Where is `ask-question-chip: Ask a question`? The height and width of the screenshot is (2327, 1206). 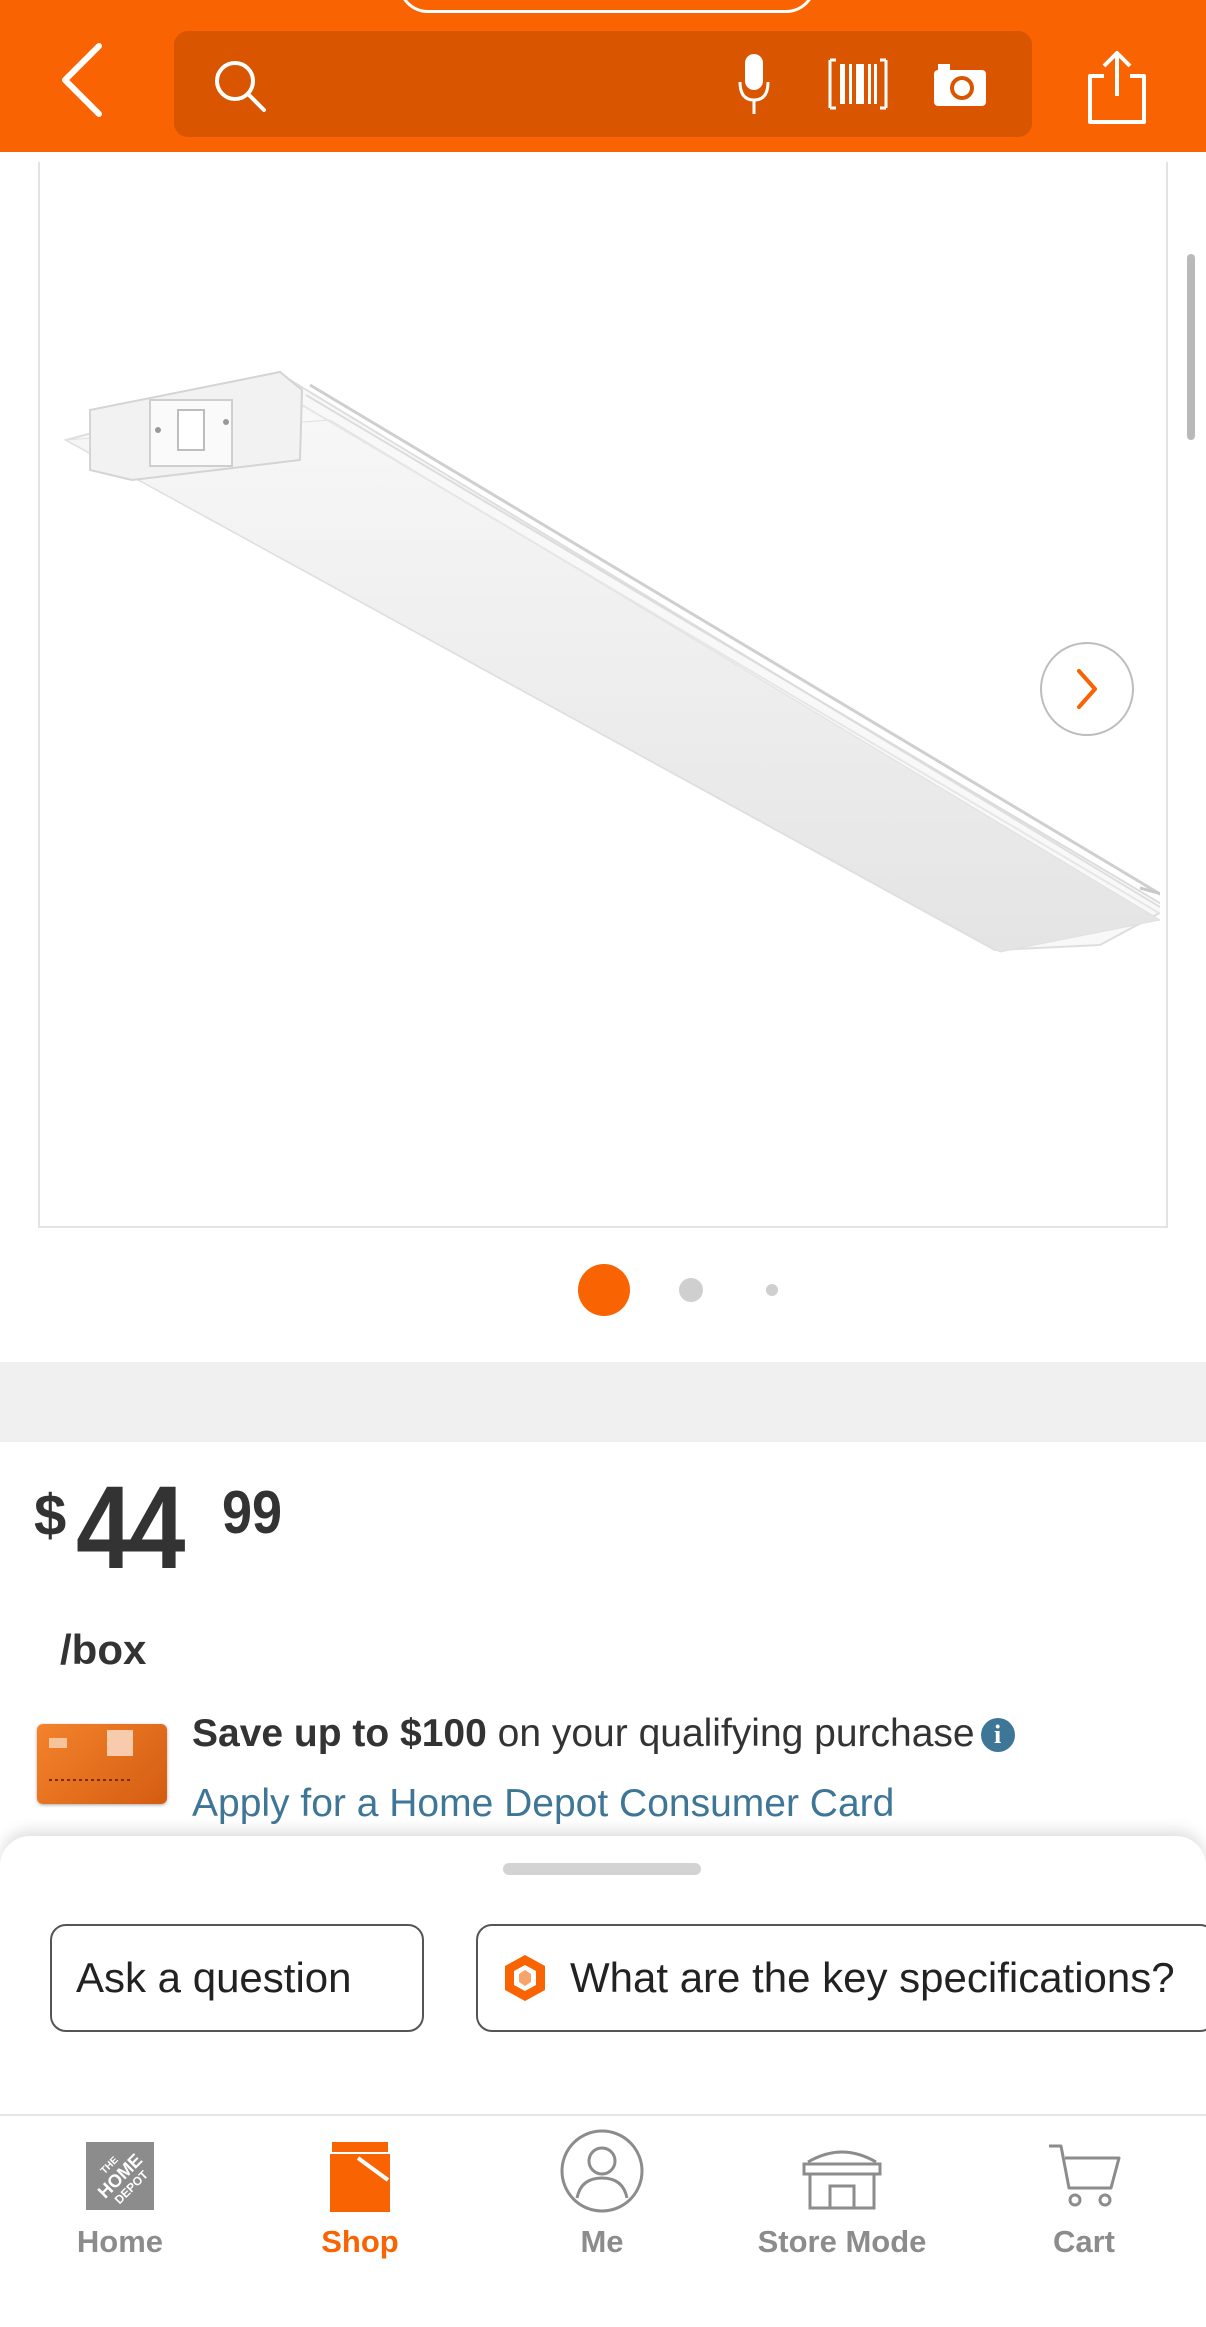
ask-question-chip: Ask a question is located at coordinates (237, 1978).